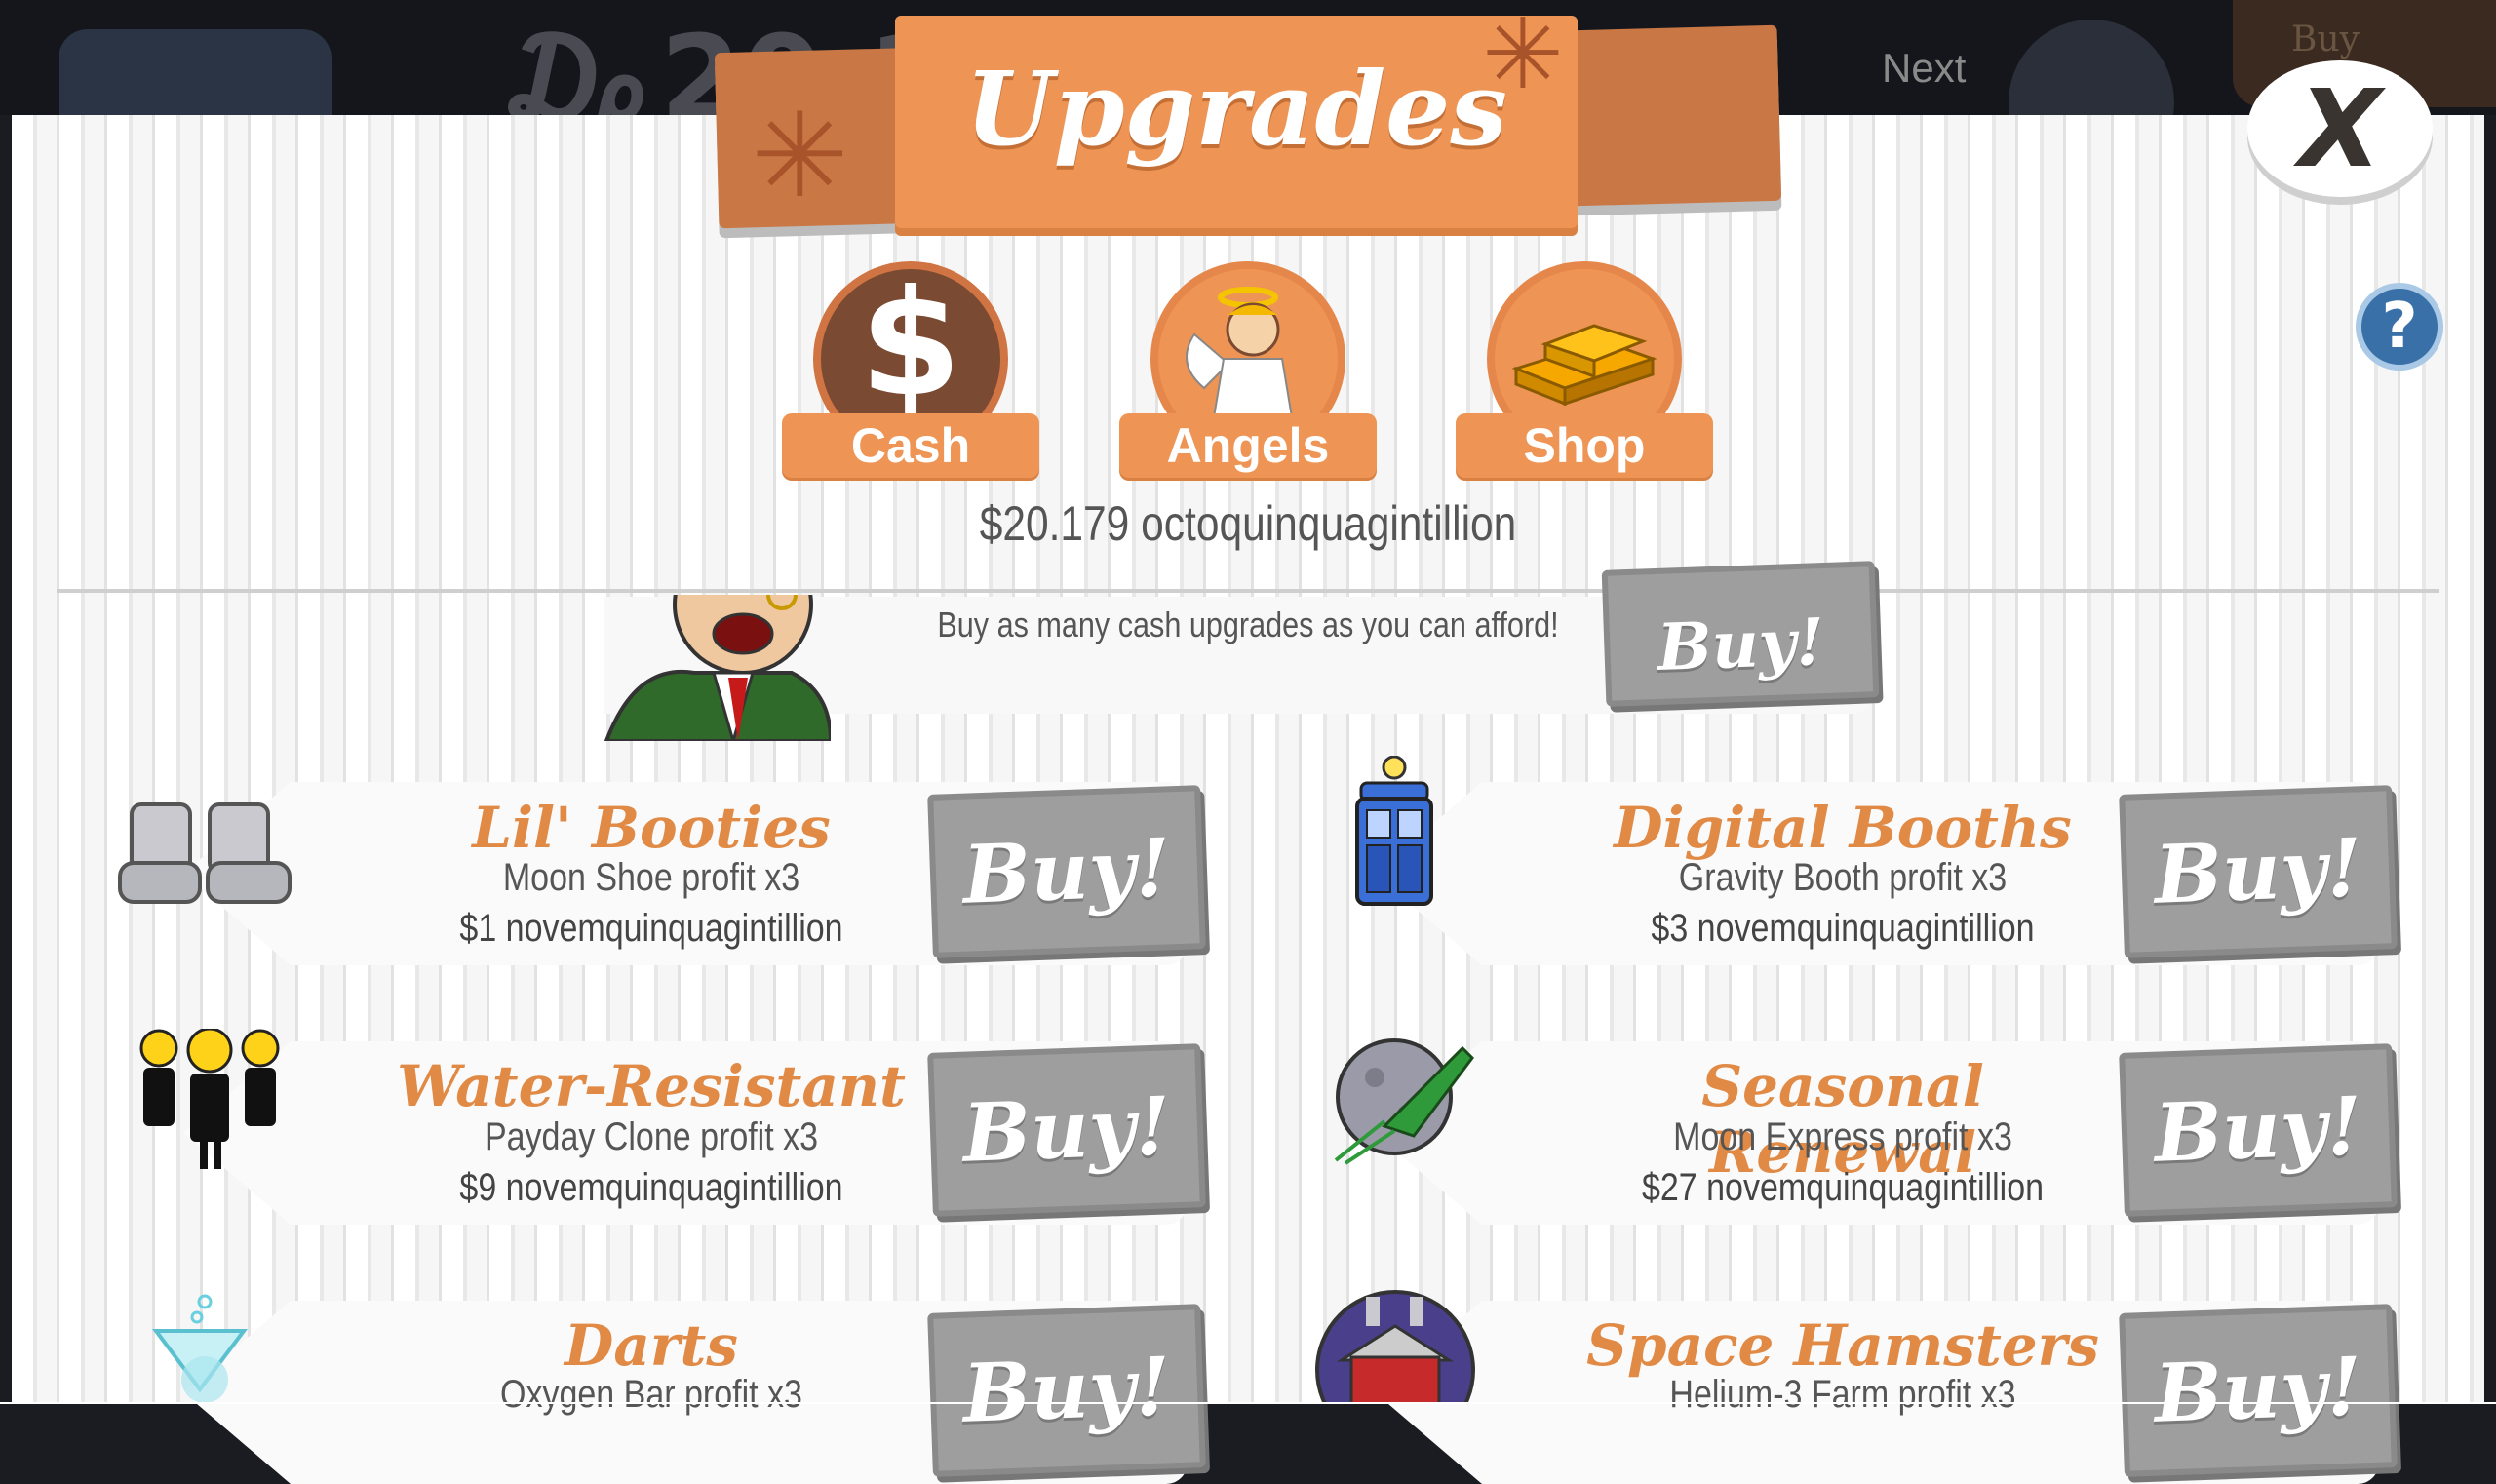  I want to click on gold-bars-icon, so click(1584, 365).